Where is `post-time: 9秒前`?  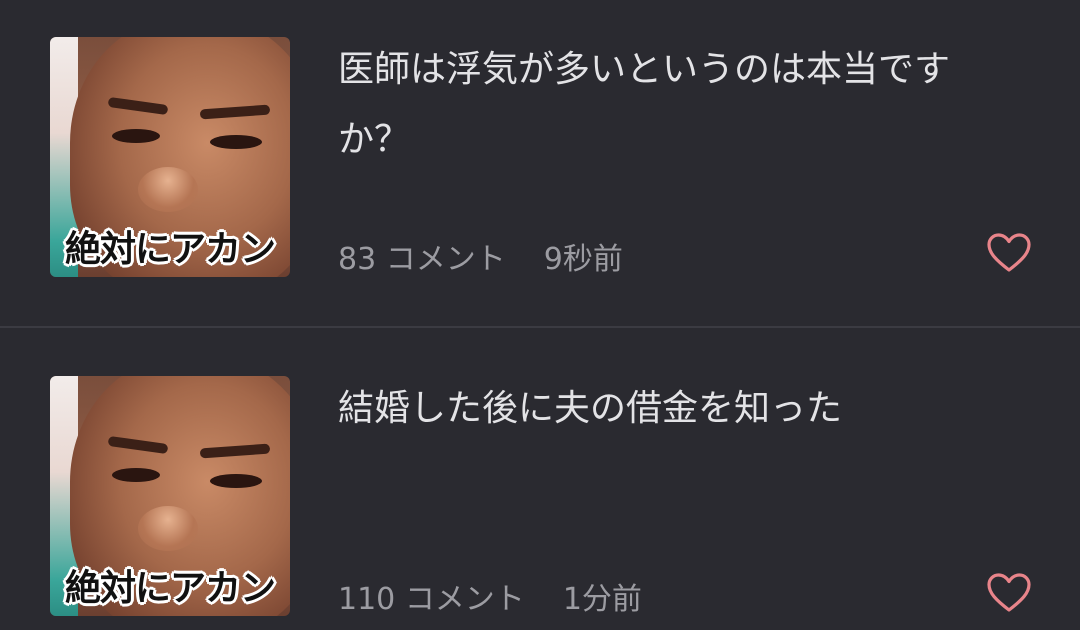 post-time: 9秒前 is located at coordinates (583, 259).